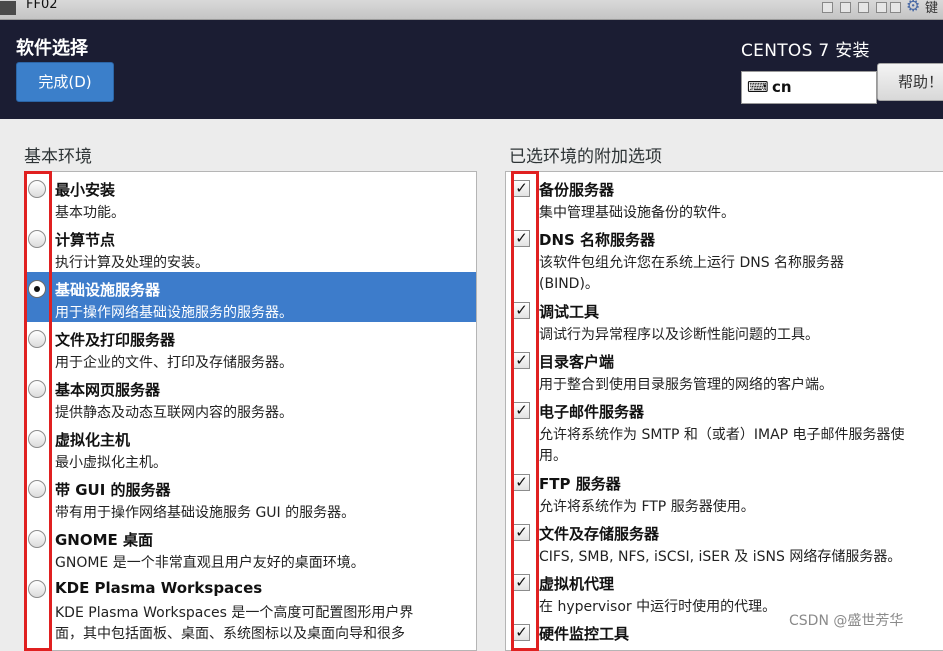  What do you see at coordinates (234, 613) in the screenshot?
I see `environment-description: KDE Plasma Workspaces 是一个高度可配置图形用户界` at bounding box center [234, 613].